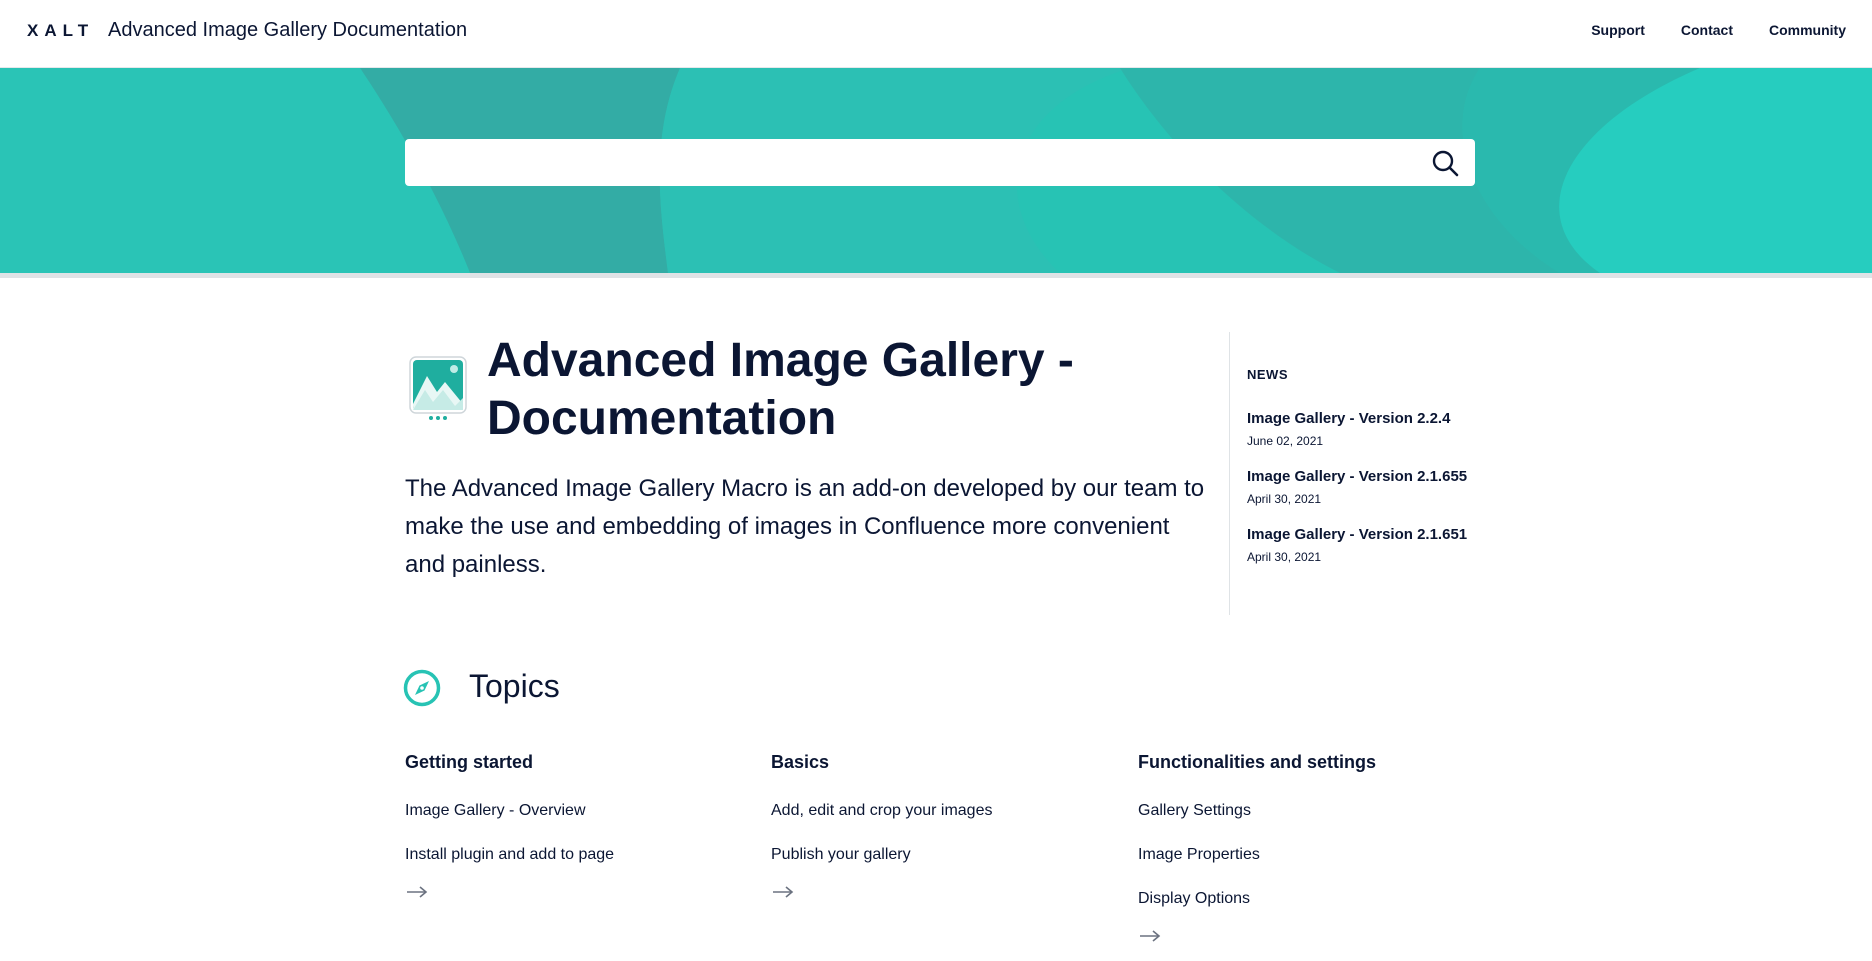  What do you see at coordinates (1285, 441) in the screenshot?
I see `news-item-date: June 02, 2021` at bounding box center [1285, 441].